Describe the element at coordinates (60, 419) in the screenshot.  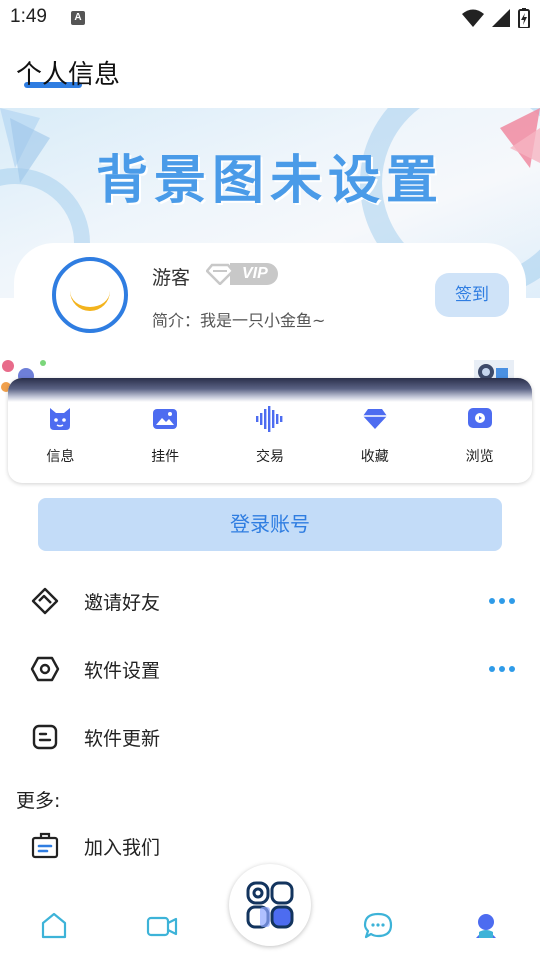
I see `cat-icon` at that location.